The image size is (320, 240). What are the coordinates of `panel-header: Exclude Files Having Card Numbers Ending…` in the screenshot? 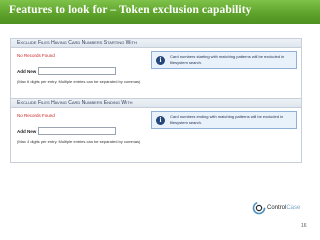 It's located at (156, 103).